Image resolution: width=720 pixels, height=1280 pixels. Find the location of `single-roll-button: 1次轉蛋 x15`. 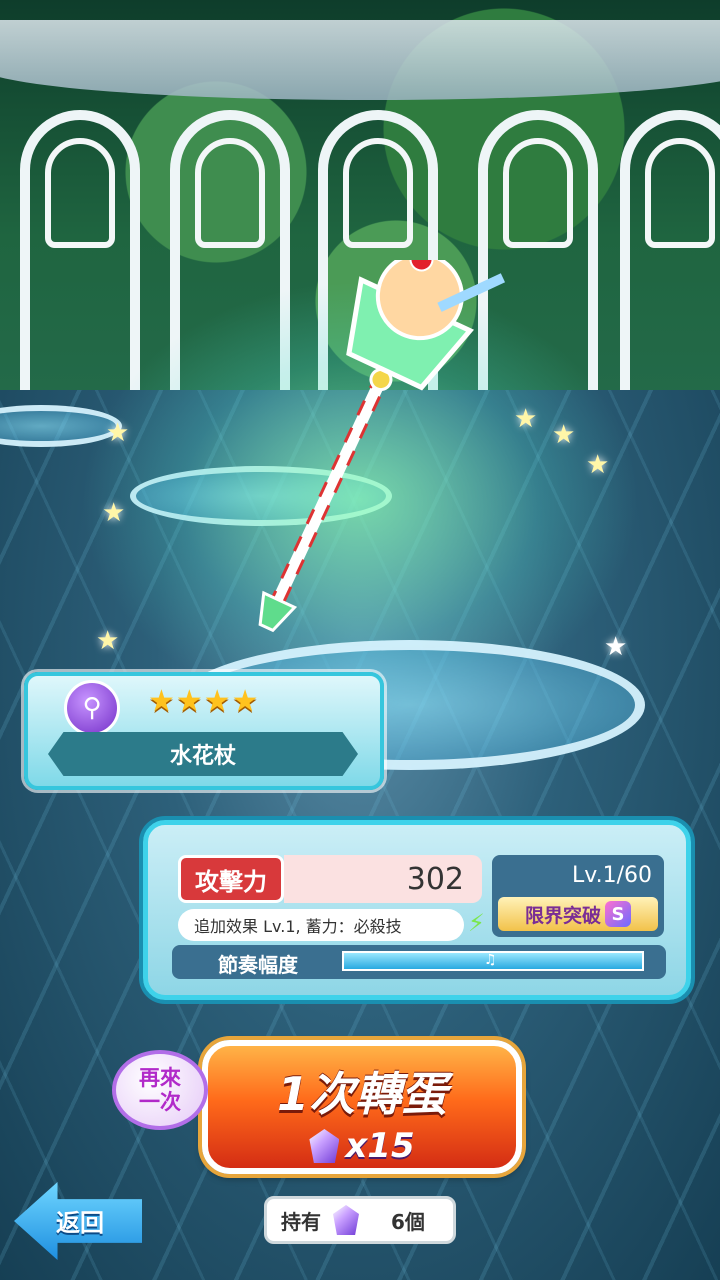

single-roll-button: 1次轉蛋 x15 is located at coordinates (362, 1107).